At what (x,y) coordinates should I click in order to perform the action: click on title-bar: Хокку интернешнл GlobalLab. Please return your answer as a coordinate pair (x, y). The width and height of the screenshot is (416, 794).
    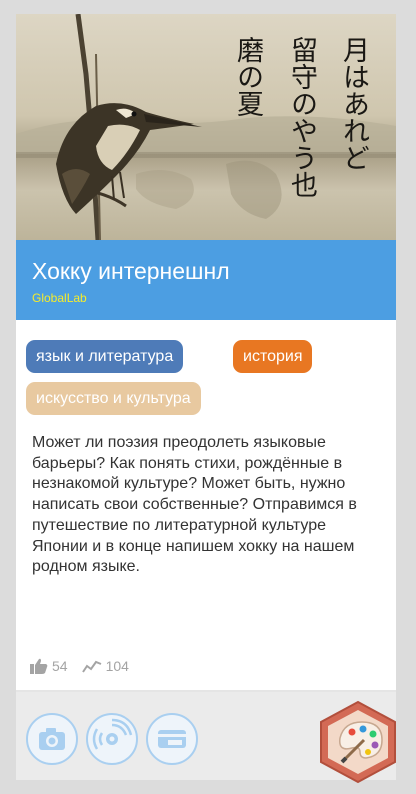
    Looking at the image, I should click on (206, 280).